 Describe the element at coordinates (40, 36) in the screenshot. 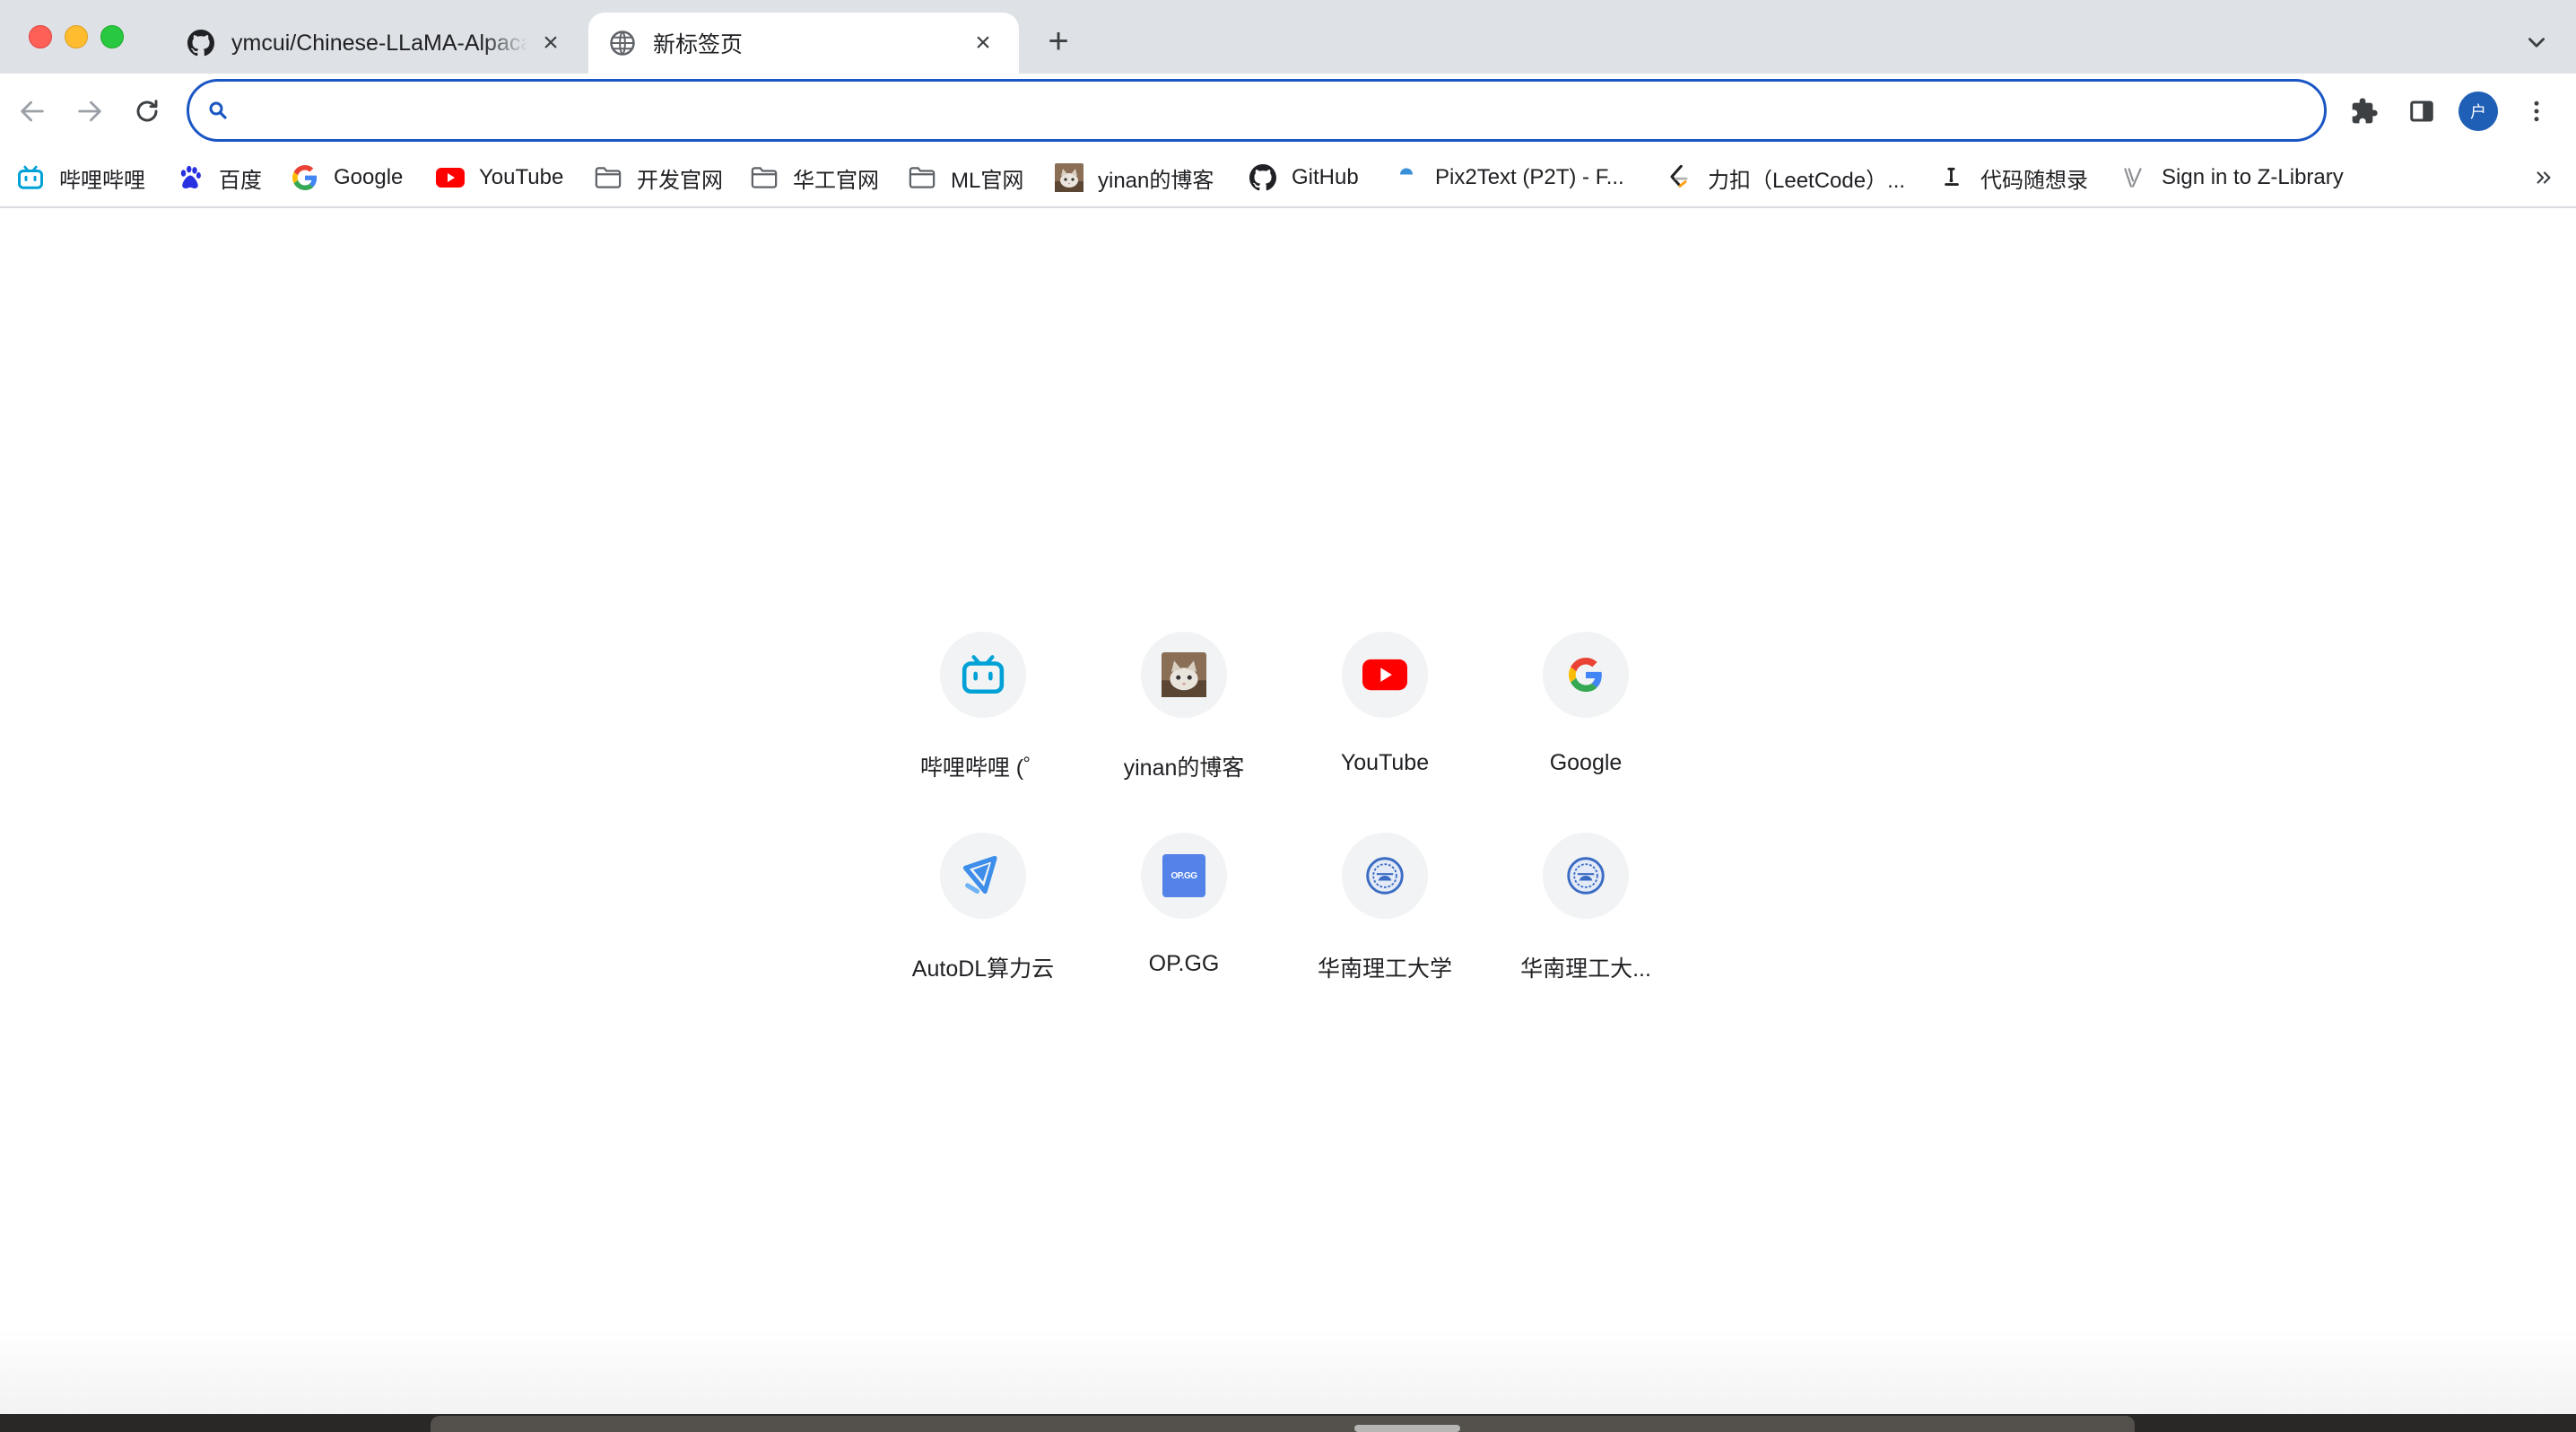

I see `close-window-button` at that location.